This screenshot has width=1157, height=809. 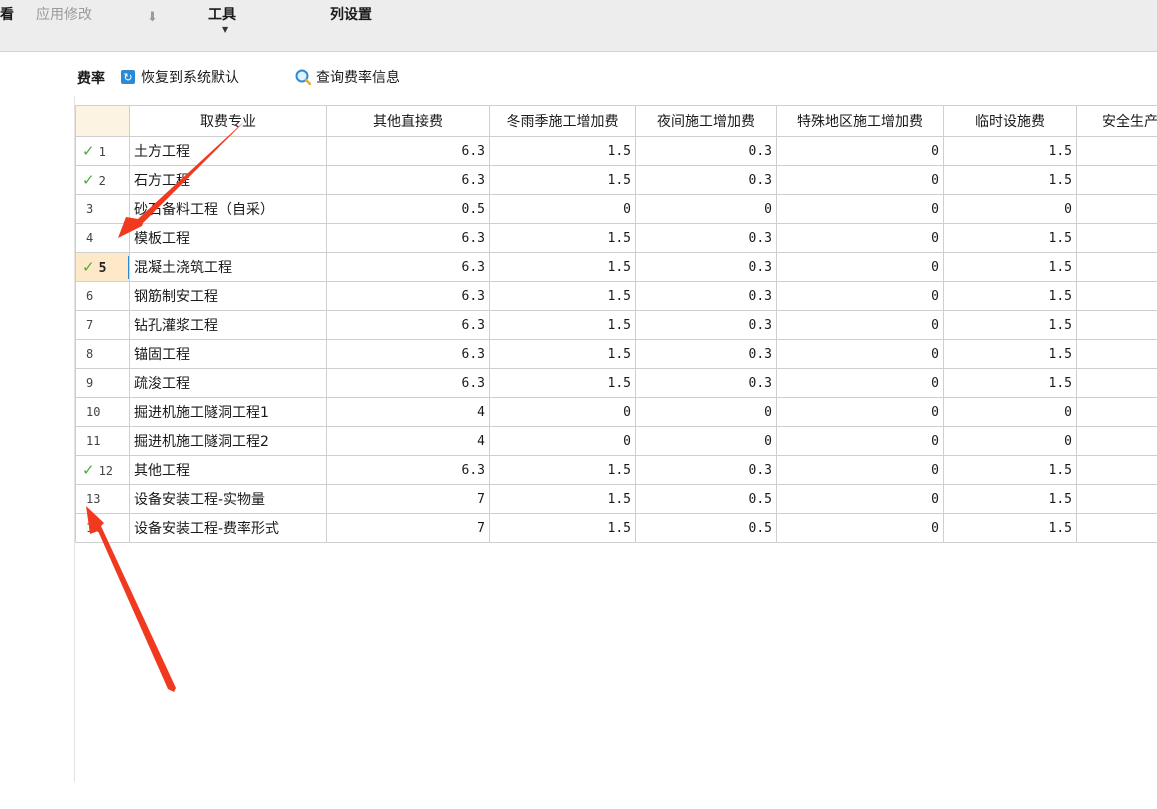 I want to click on table-row: 7 钻孔灌浆工程 6.3 1.5 0.3 0 1.5, so click(x=616, y=325).